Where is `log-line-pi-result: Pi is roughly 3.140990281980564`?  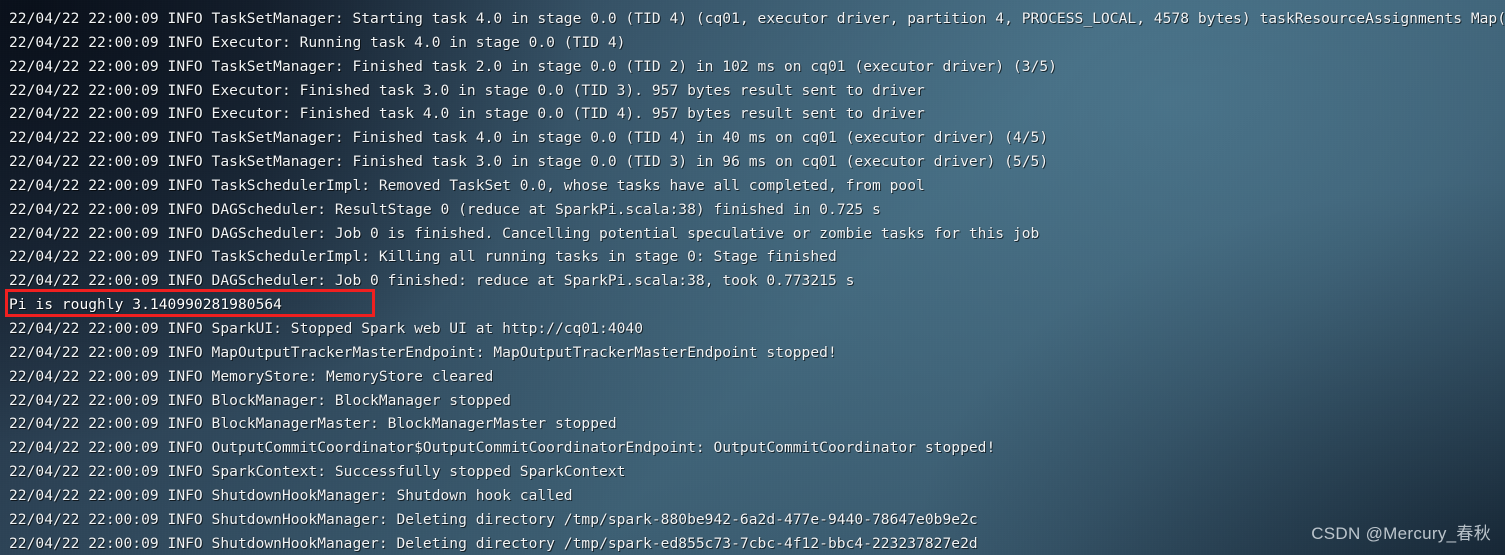 log-line-pi-result: Pi is roughly 3.140990281980564 is located at coordinates (145, 305).